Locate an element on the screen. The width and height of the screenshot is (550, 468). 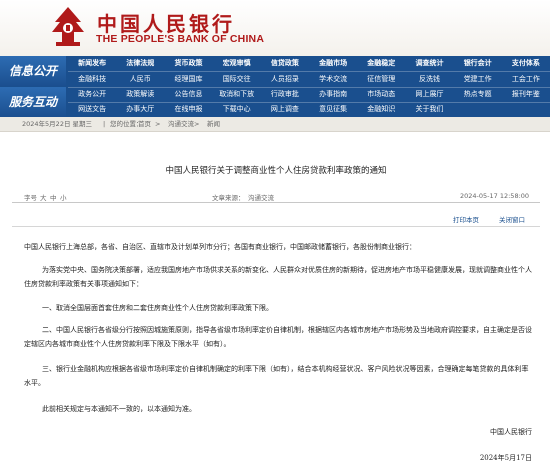
content-divider is located at coordinates (276, 226).